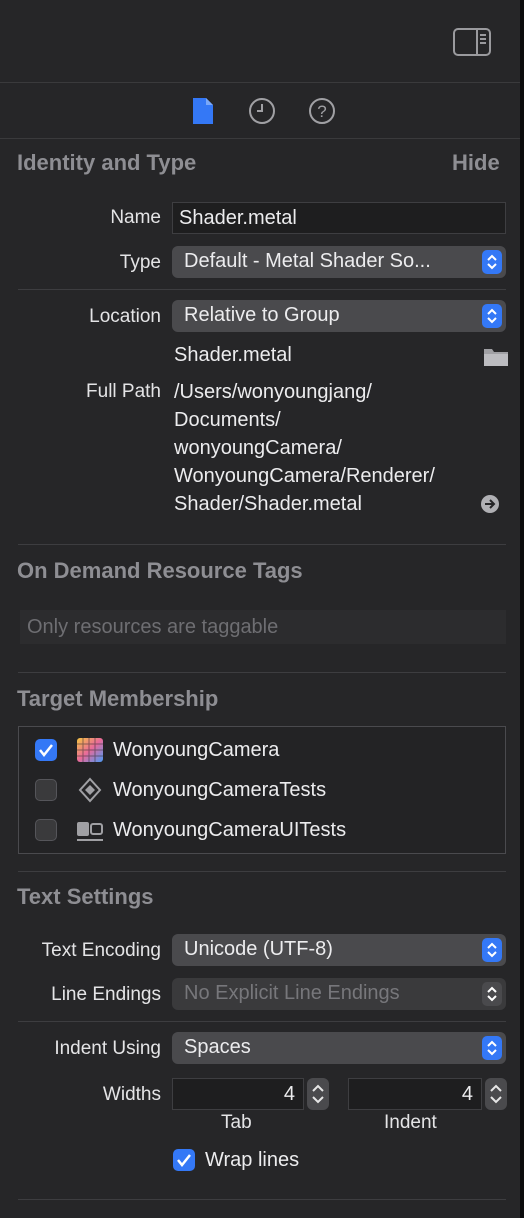  What do you see at coordinates (262, 1199) in the screenshot?
I see `bottom-separator` at bounding box center [262, 1199].